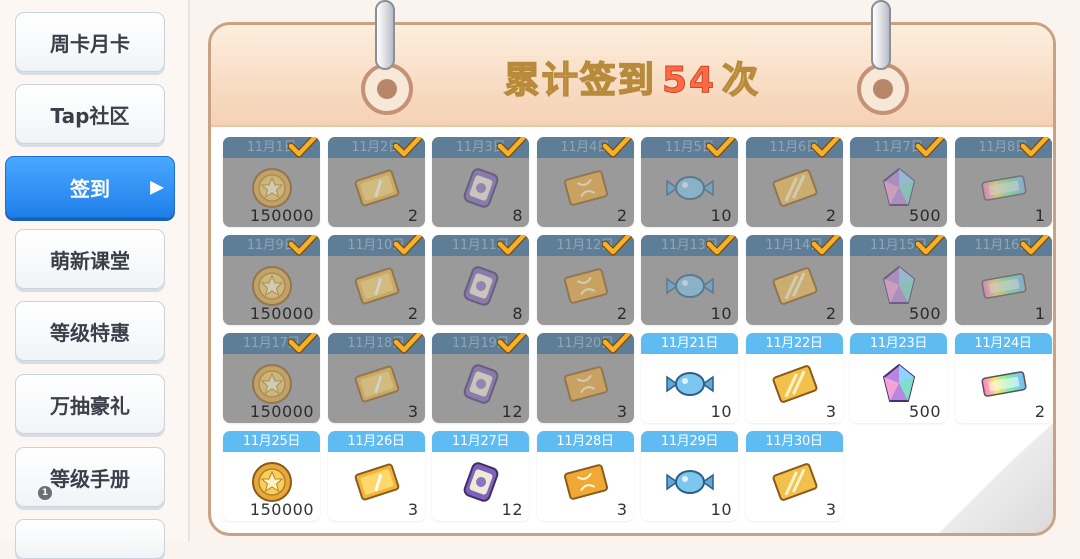 Image resolution: width=1080 pixels, height=559 pixels. Describe the element at coordinates (90, 539) in the screenshot. I see `sidebar-item-more` at that location.